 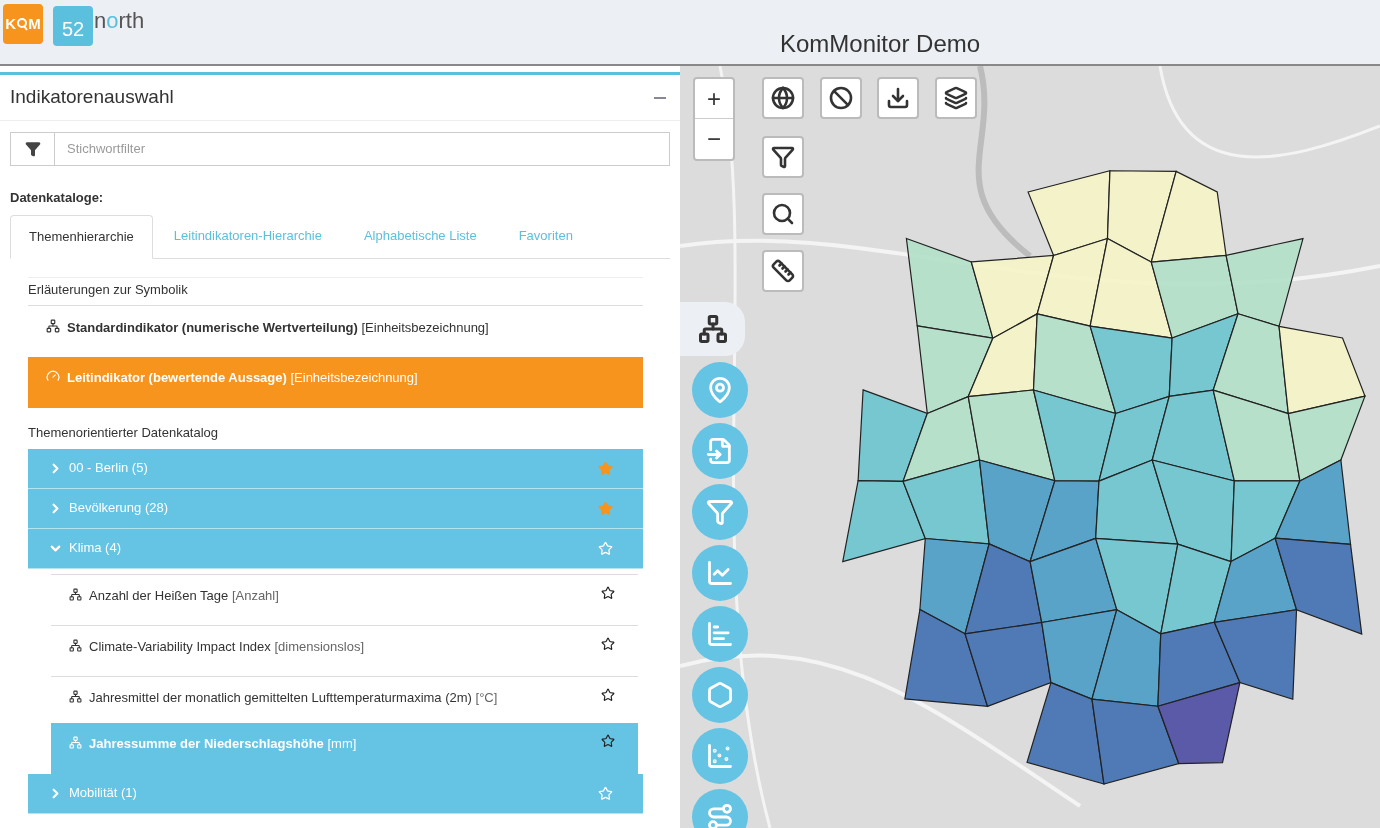 I want to click on search-icon, so click(x=783, y=214).